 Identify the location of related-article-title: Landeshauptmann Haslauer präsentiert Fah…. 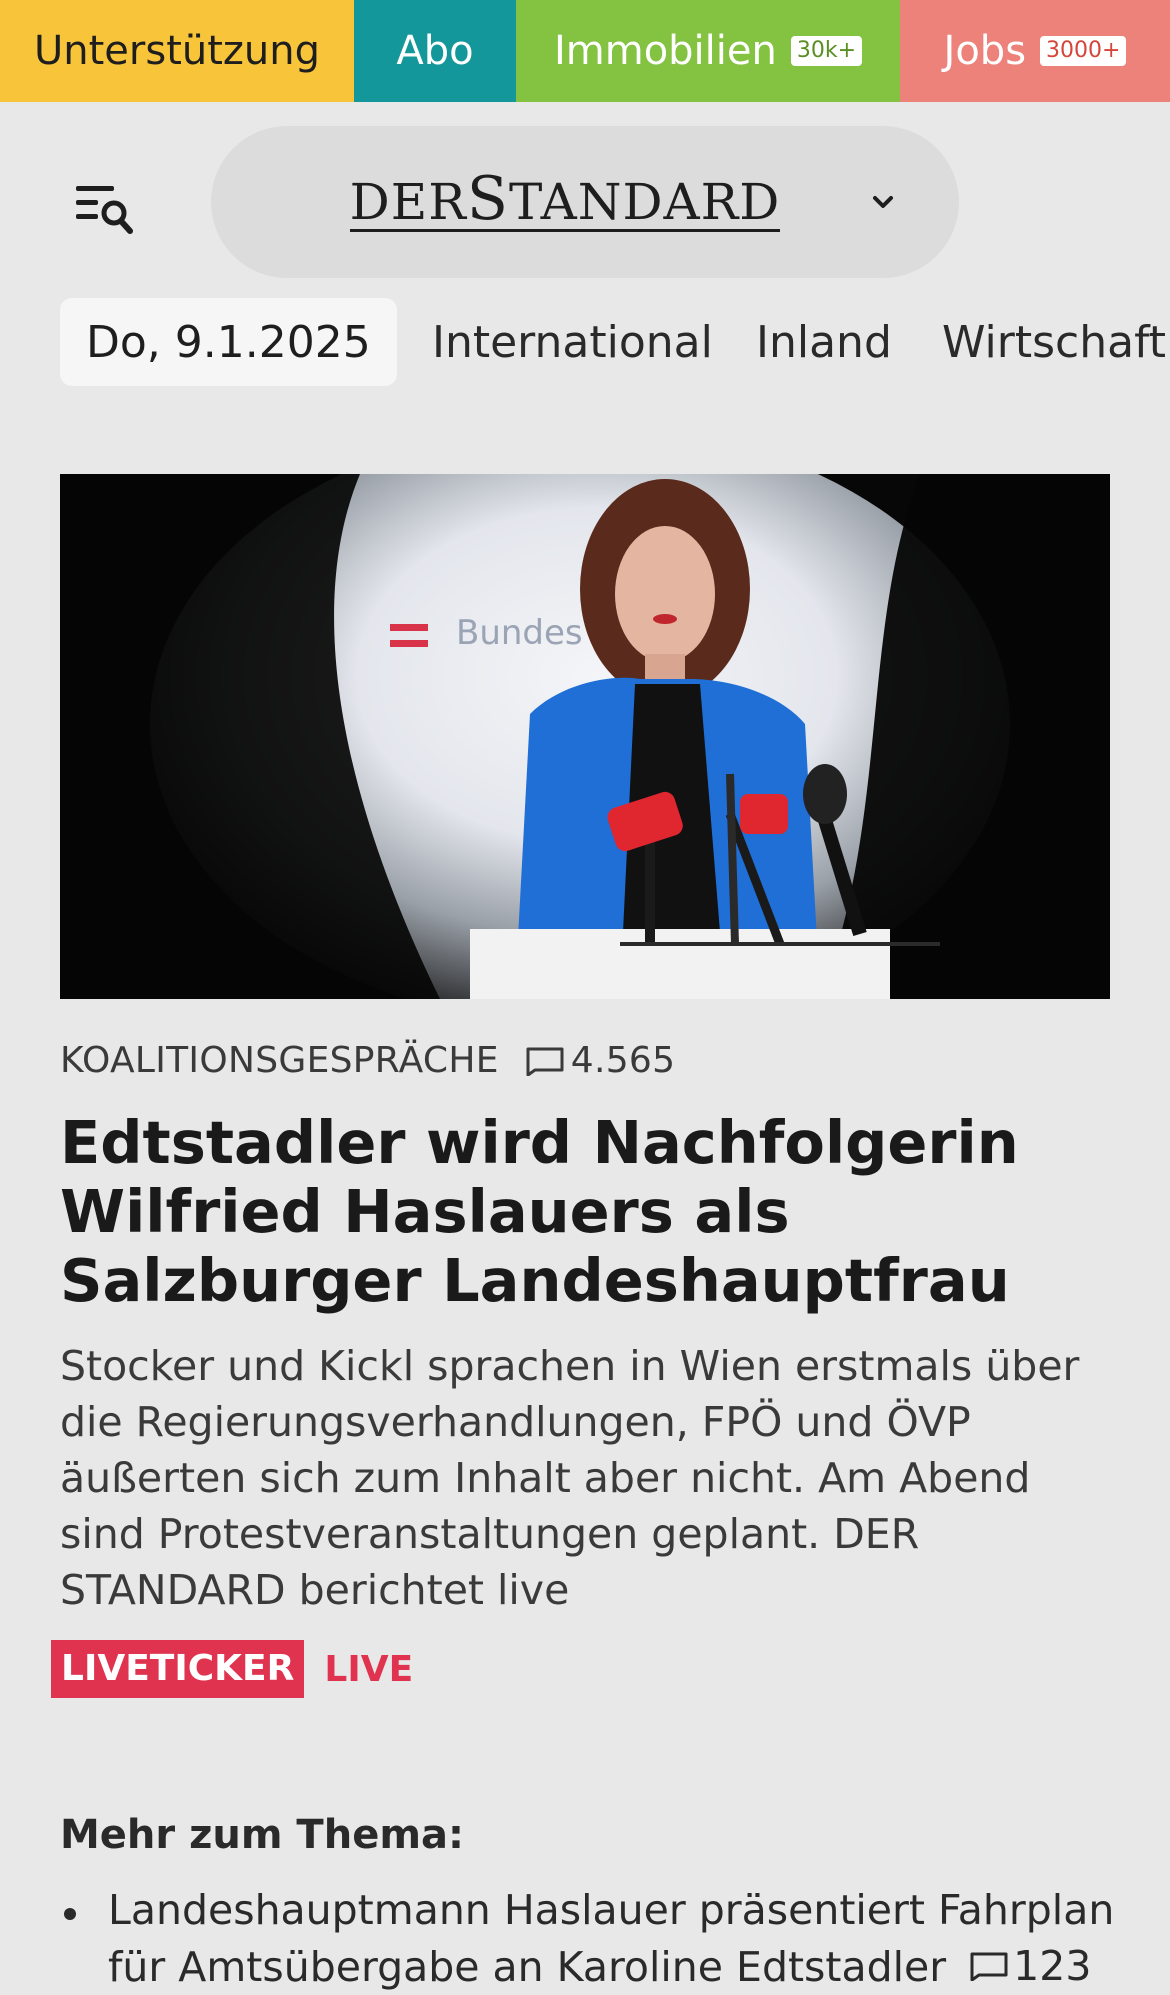
(611, 1938).